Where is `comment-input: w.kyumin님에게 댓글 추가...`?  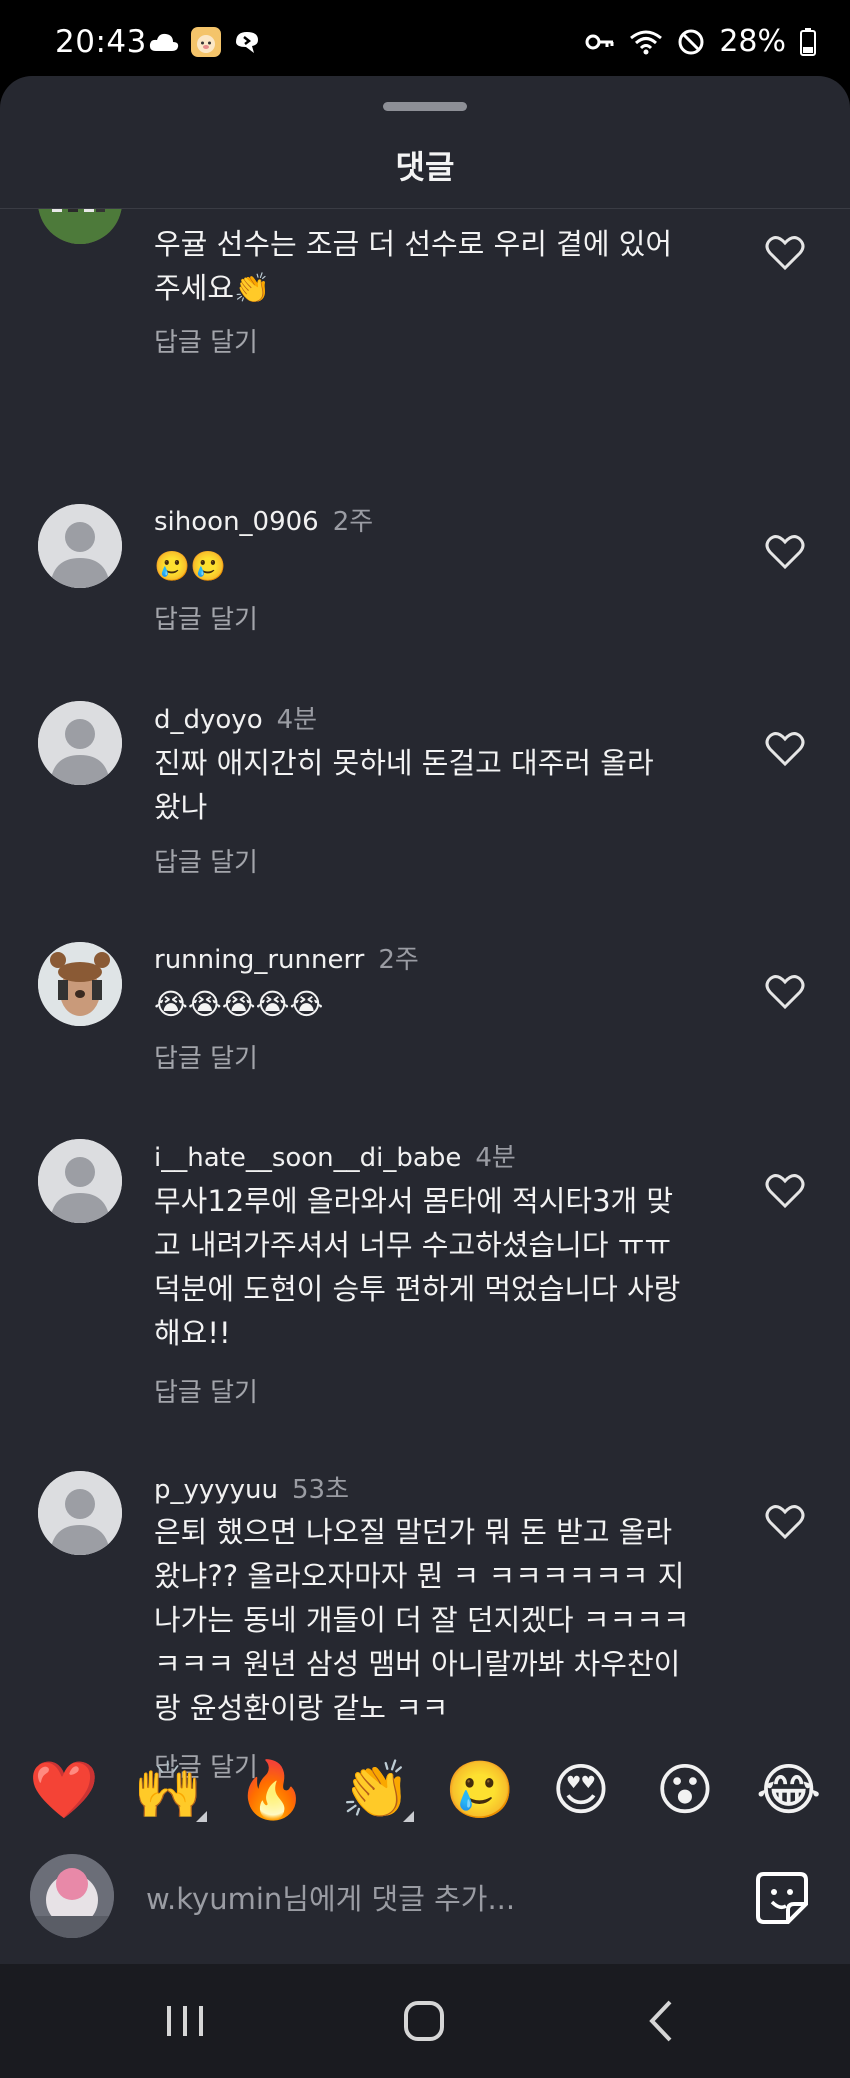 comment-input: w.kyumin님에게 댓글 추가... is located at coordinates (330, 1897).